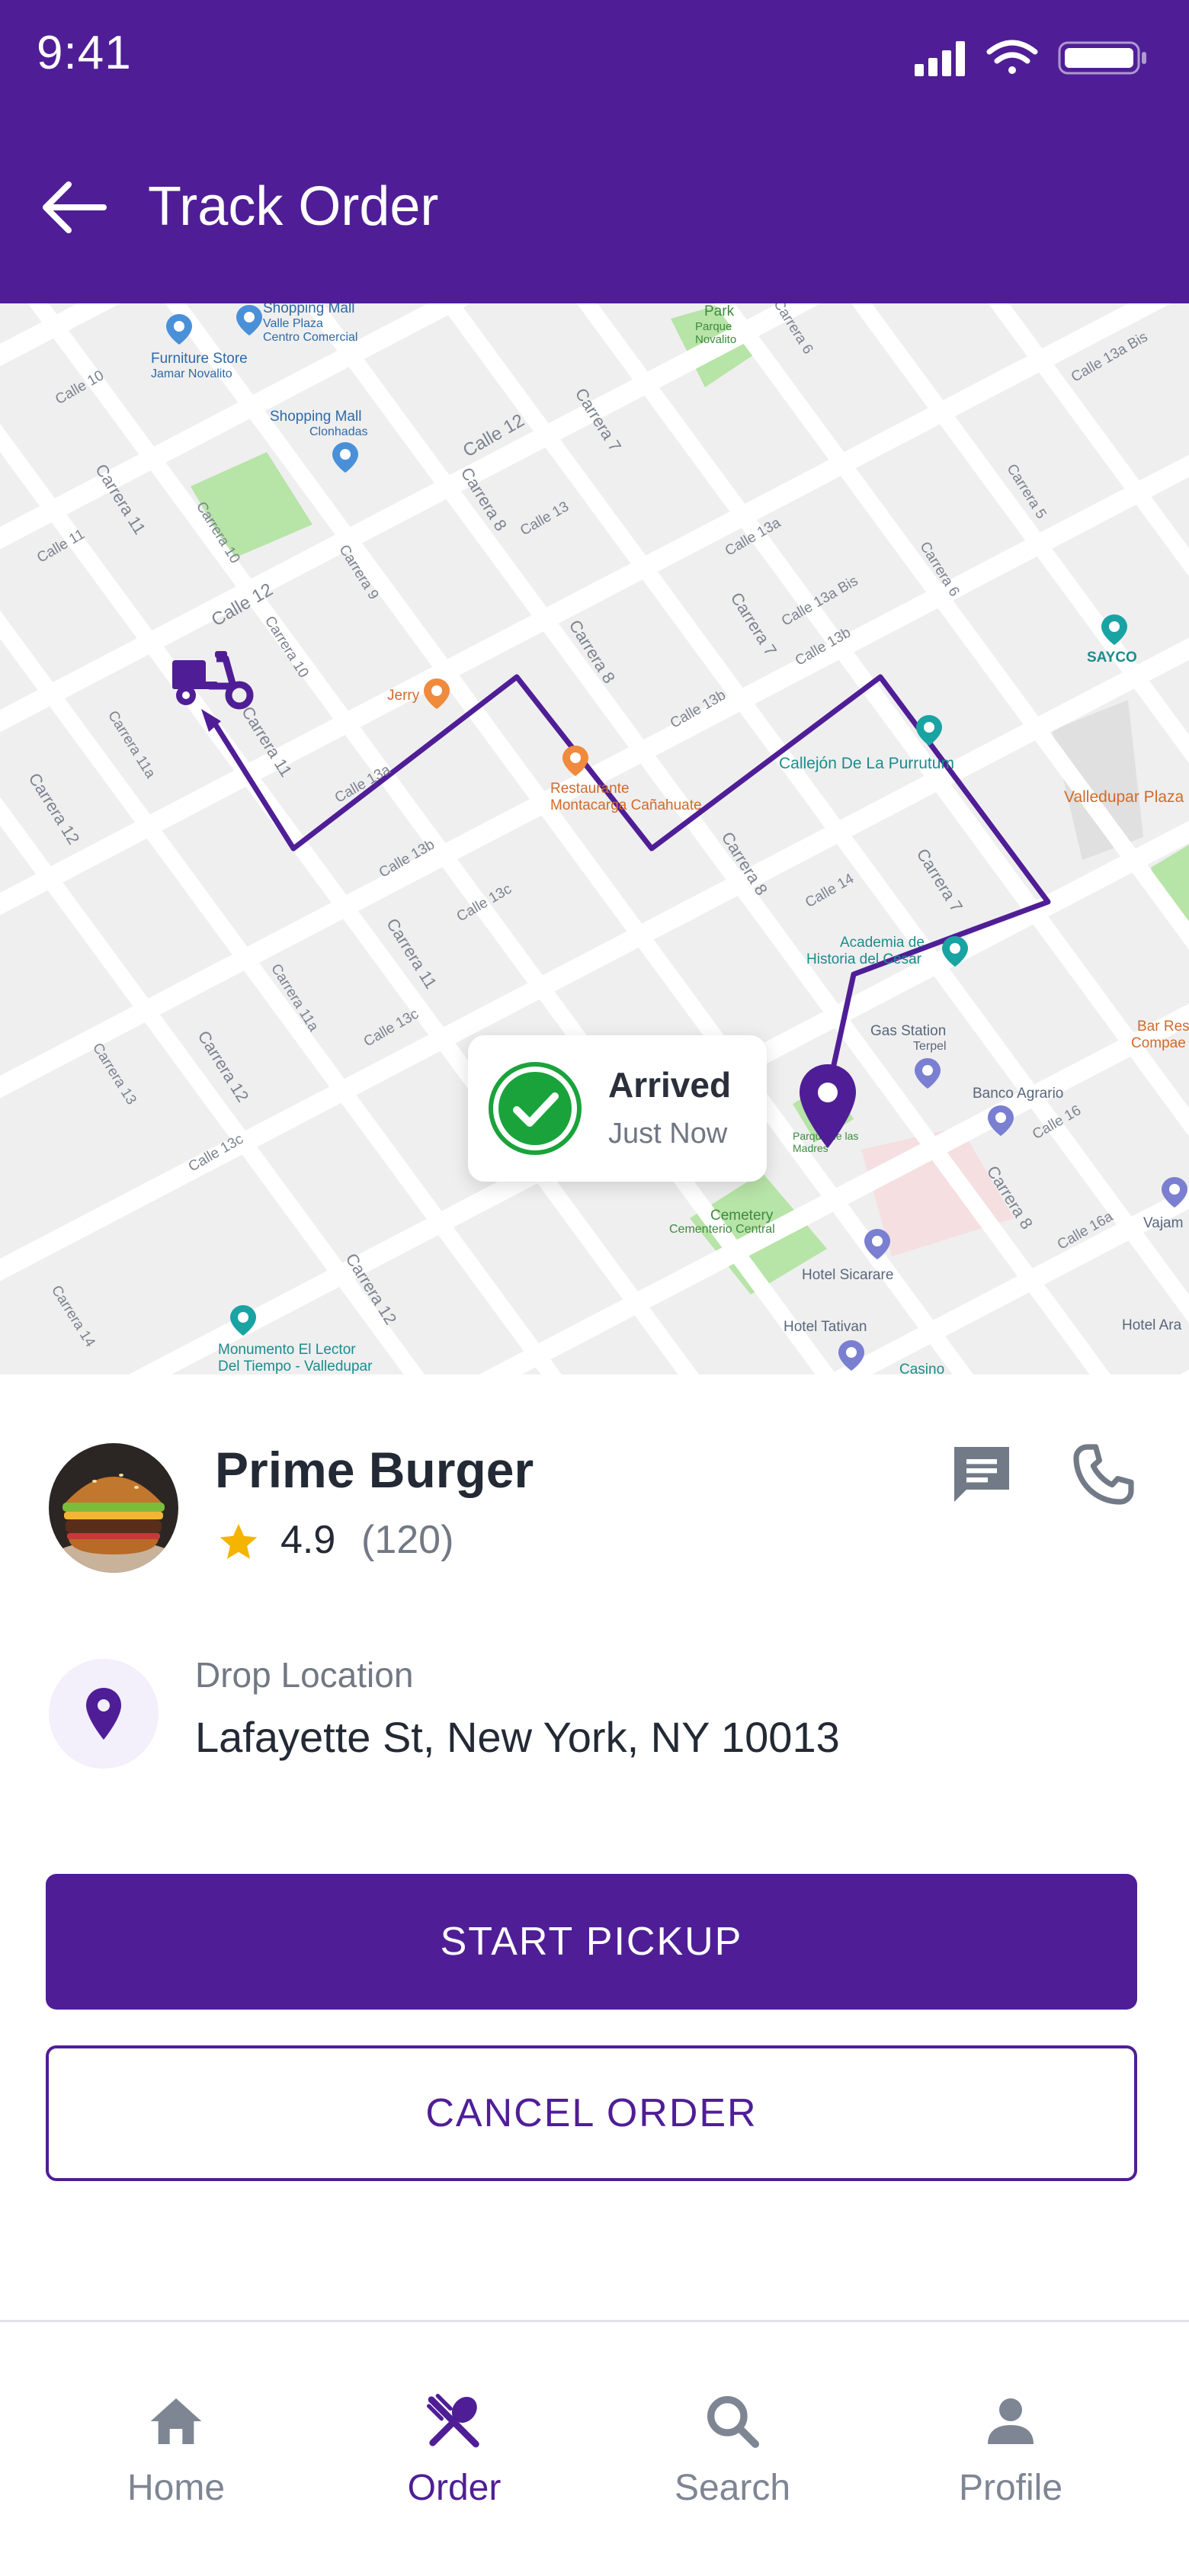  What do you see at coordinates (732, 2488) in the screenshot?
I see `tab-label: Search` at bounding box center [732, 2488].